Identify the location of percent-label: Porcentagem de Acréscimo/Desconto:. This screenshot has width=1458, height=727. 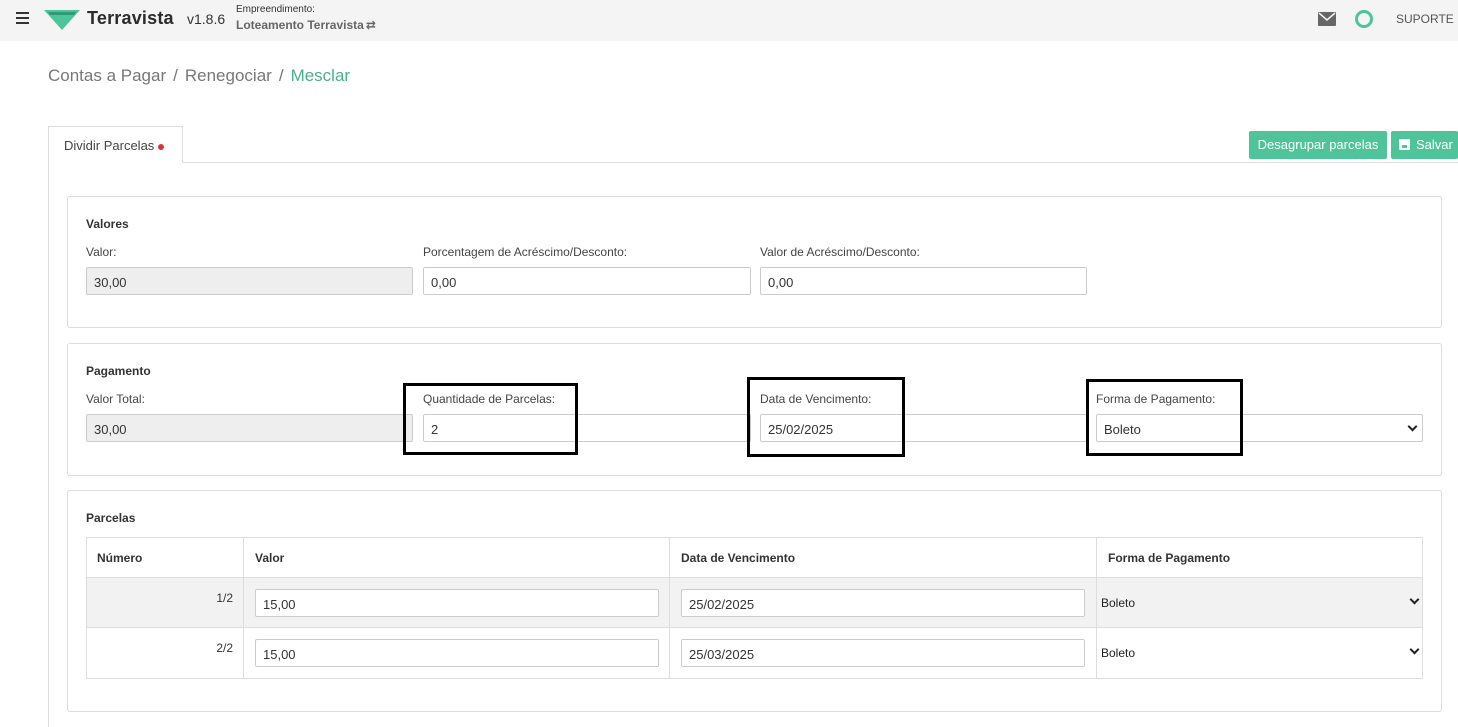
(525, 252).